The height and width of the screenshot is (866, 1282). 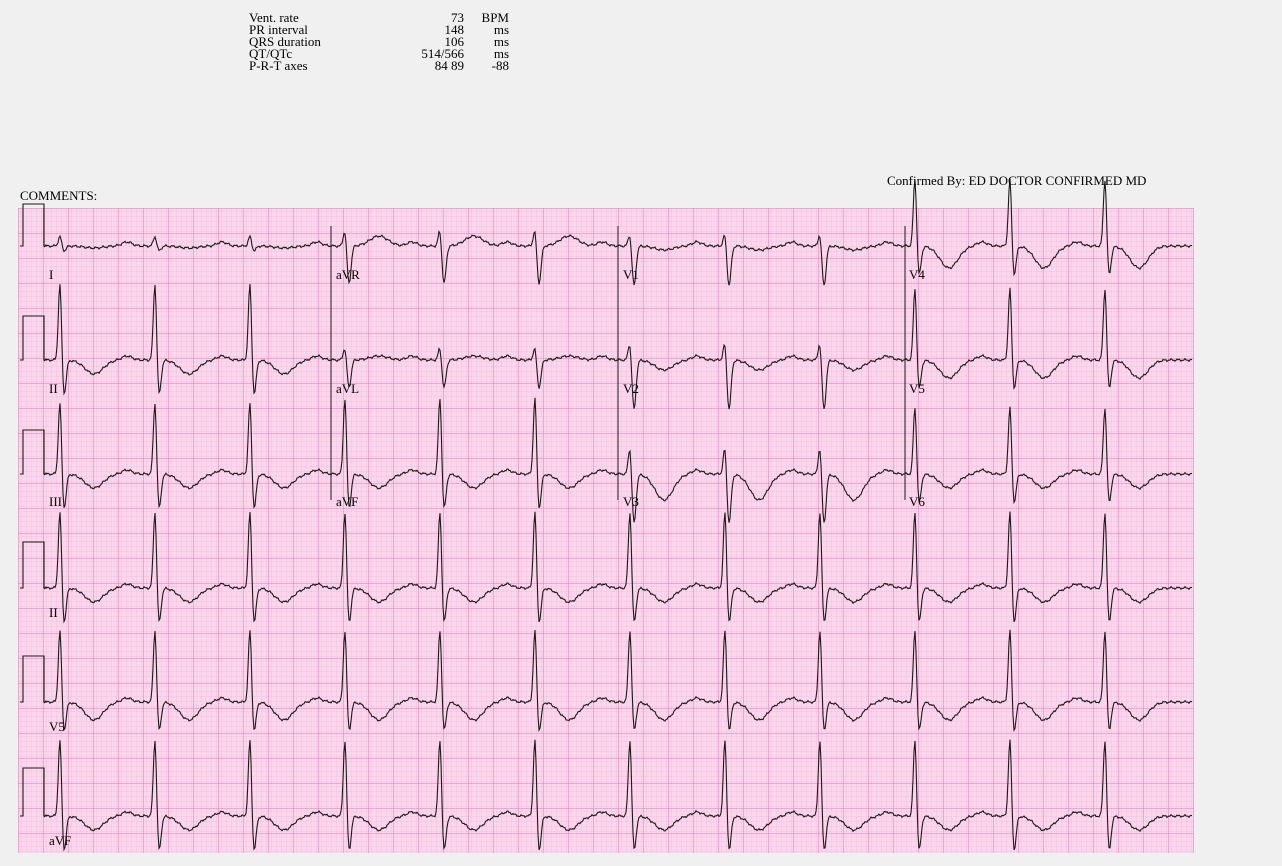 I want to click on confirmed-by-text: Confirmed By: ED DOCTOR CONFIRMED MD, so click(x=1017, y=180).